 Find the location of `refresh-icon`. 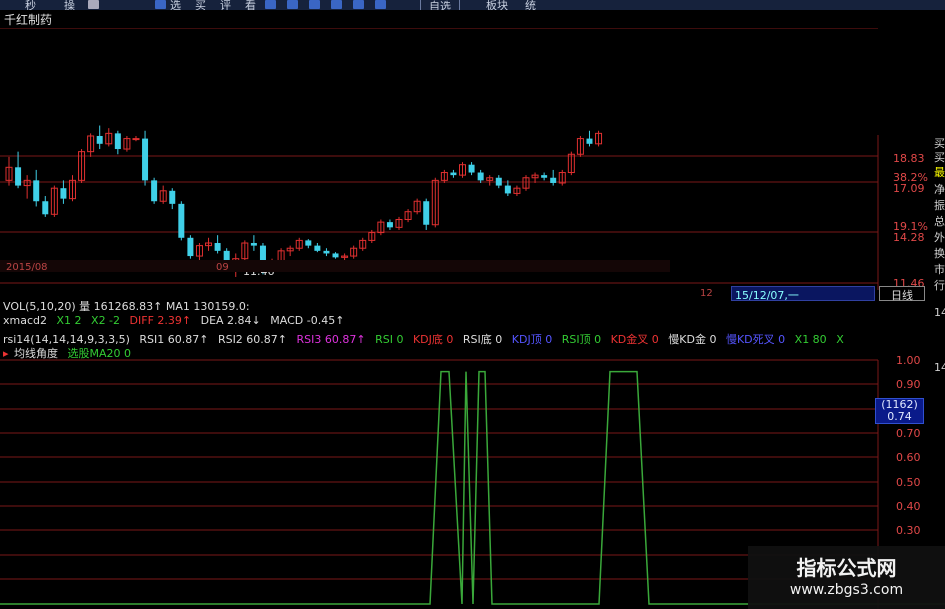

refresh-icon is located at coordinates (160, 4).